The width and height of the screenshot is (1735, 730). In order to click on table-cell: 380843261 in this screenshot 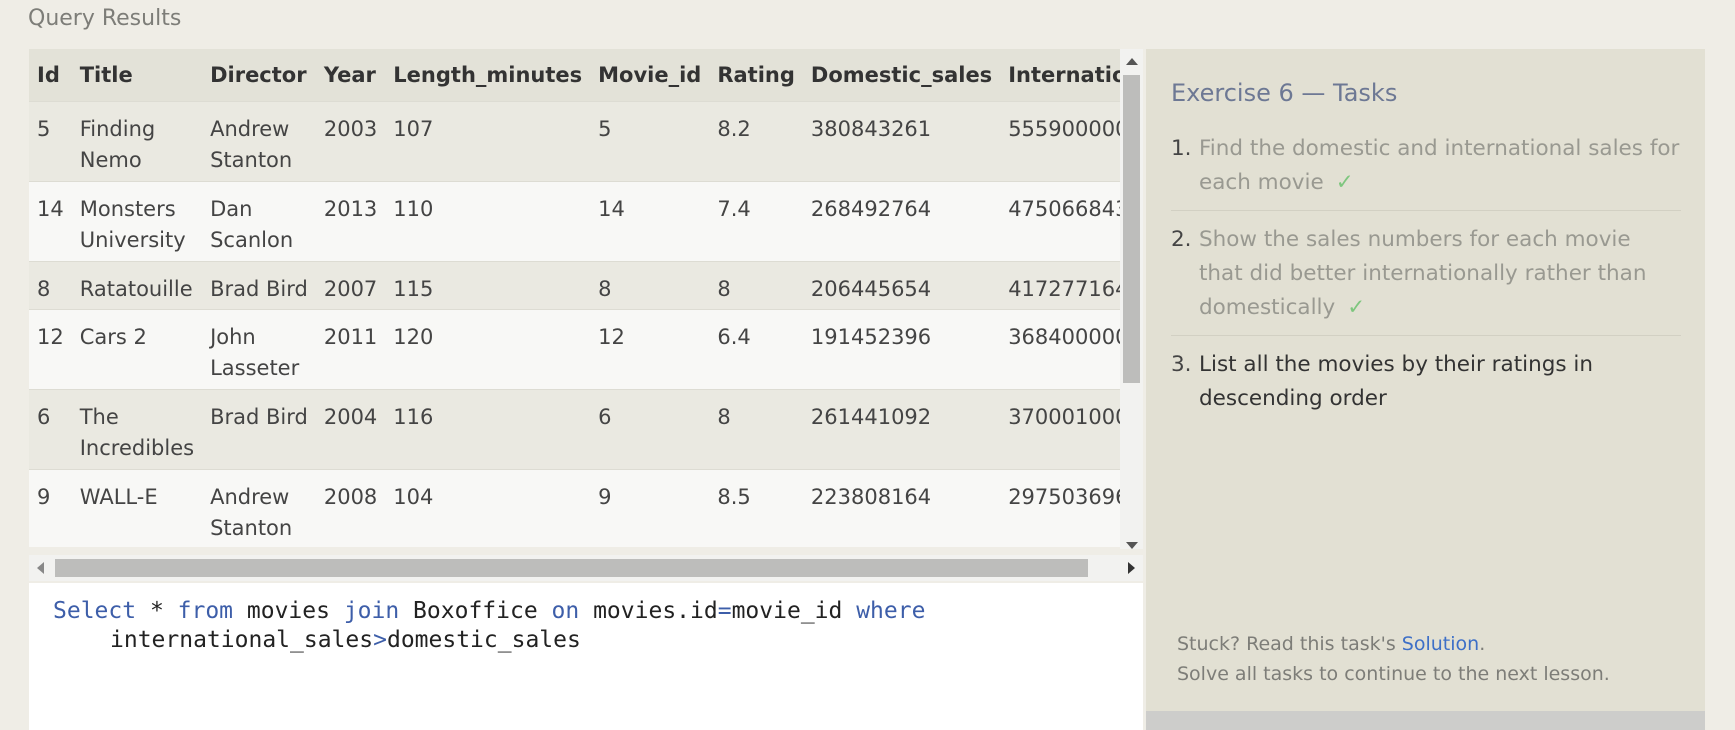, I will do `click(871, 128)`.